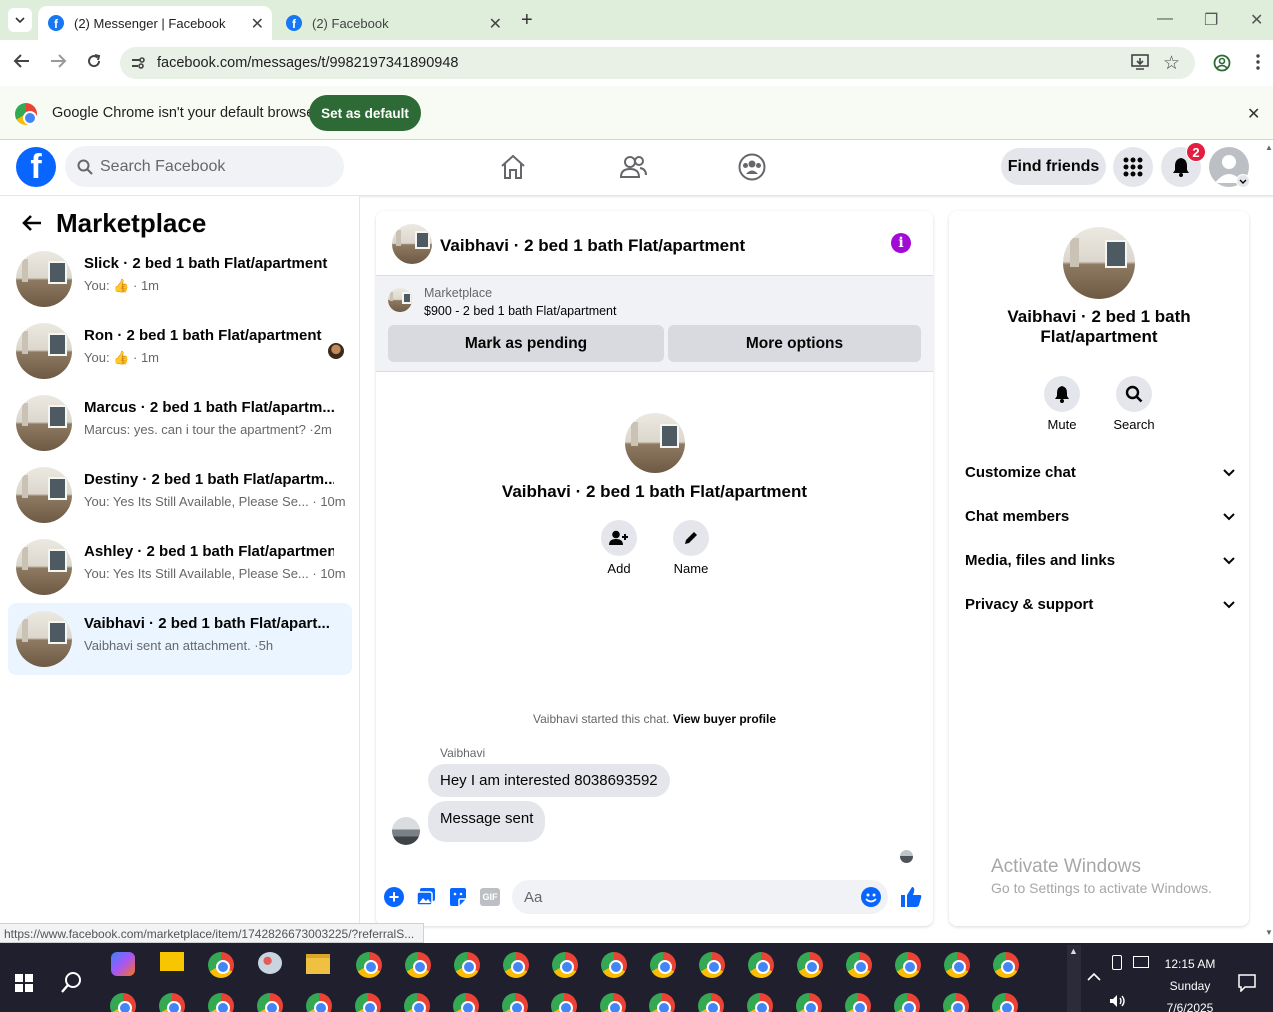 The width and height of the screenshot is (1273, 1012). Describe the element at coordinates (426, 897) in the screenshot. I see `photo-icon` at that location.